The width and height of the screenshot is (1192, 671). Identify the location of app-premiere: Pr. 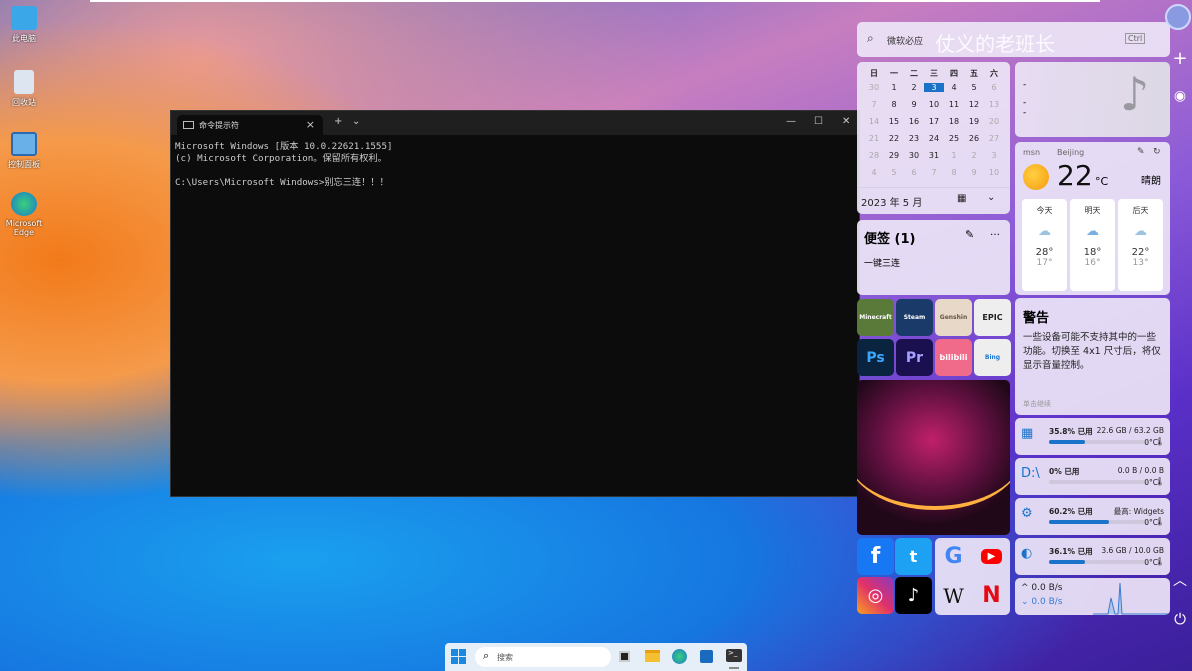
(914, 357).